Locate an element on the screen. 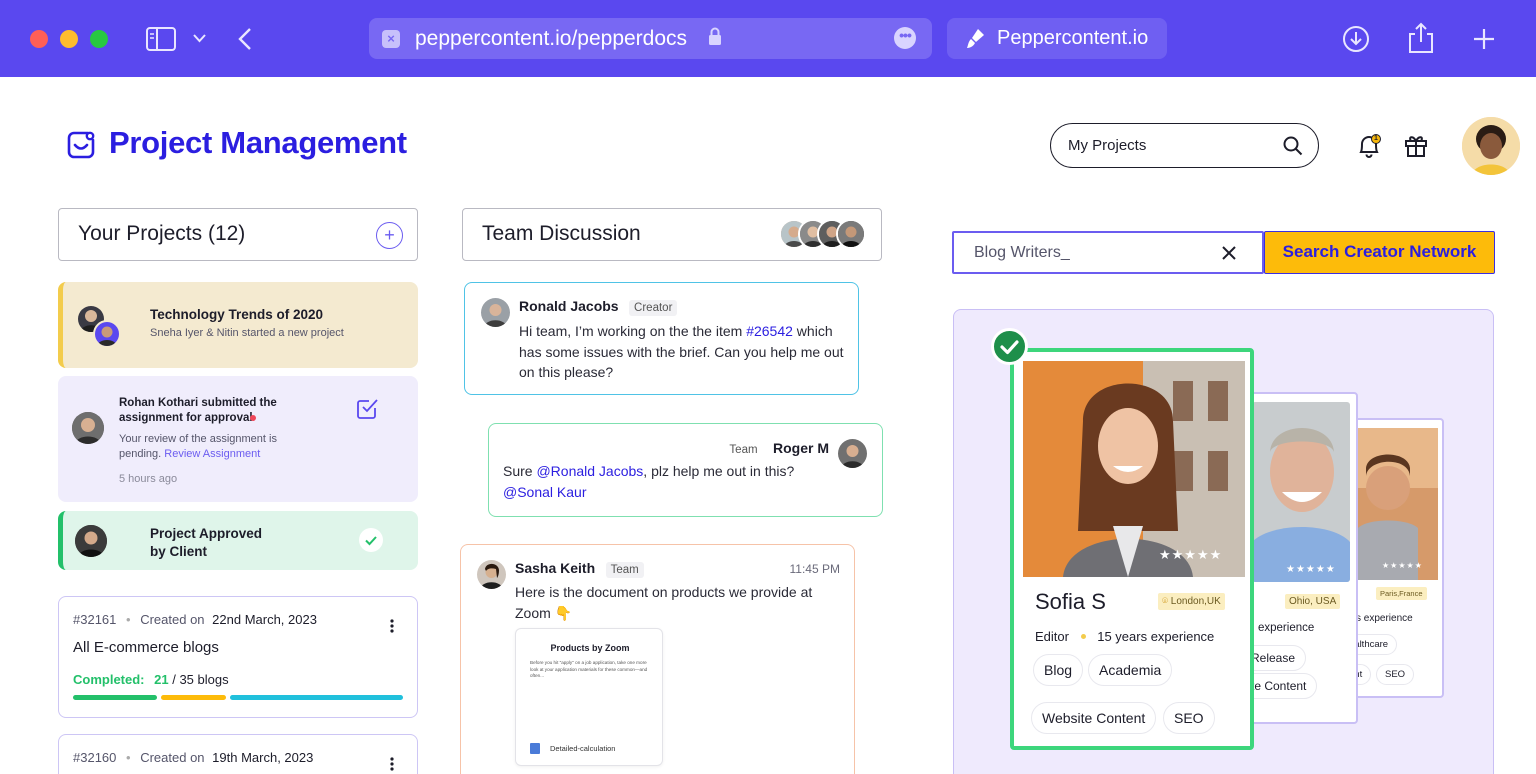  search-creator-network-button: Search Creator Network is located at coordinates (1379, 252).